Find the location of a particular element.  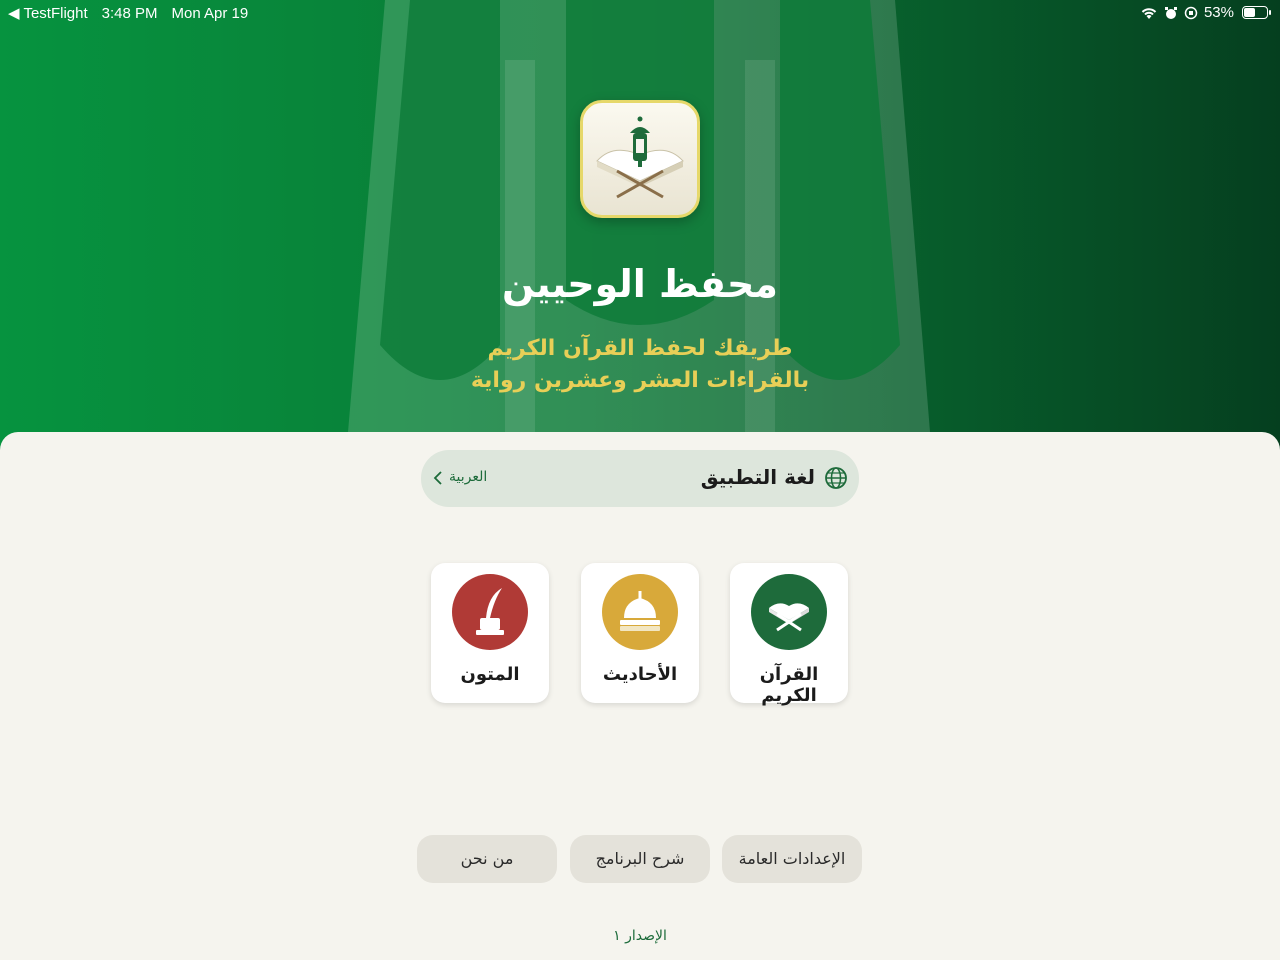

battery-percent: 53% is located at coordinates (1218, 12).